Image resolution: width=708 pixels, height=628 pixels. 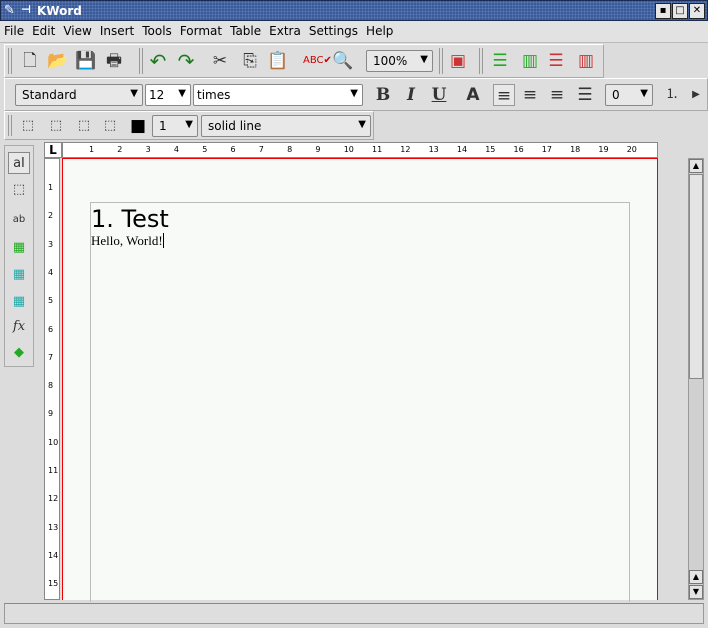 I want to click on ruler-h-label: 3, so click(x=148, y=149).